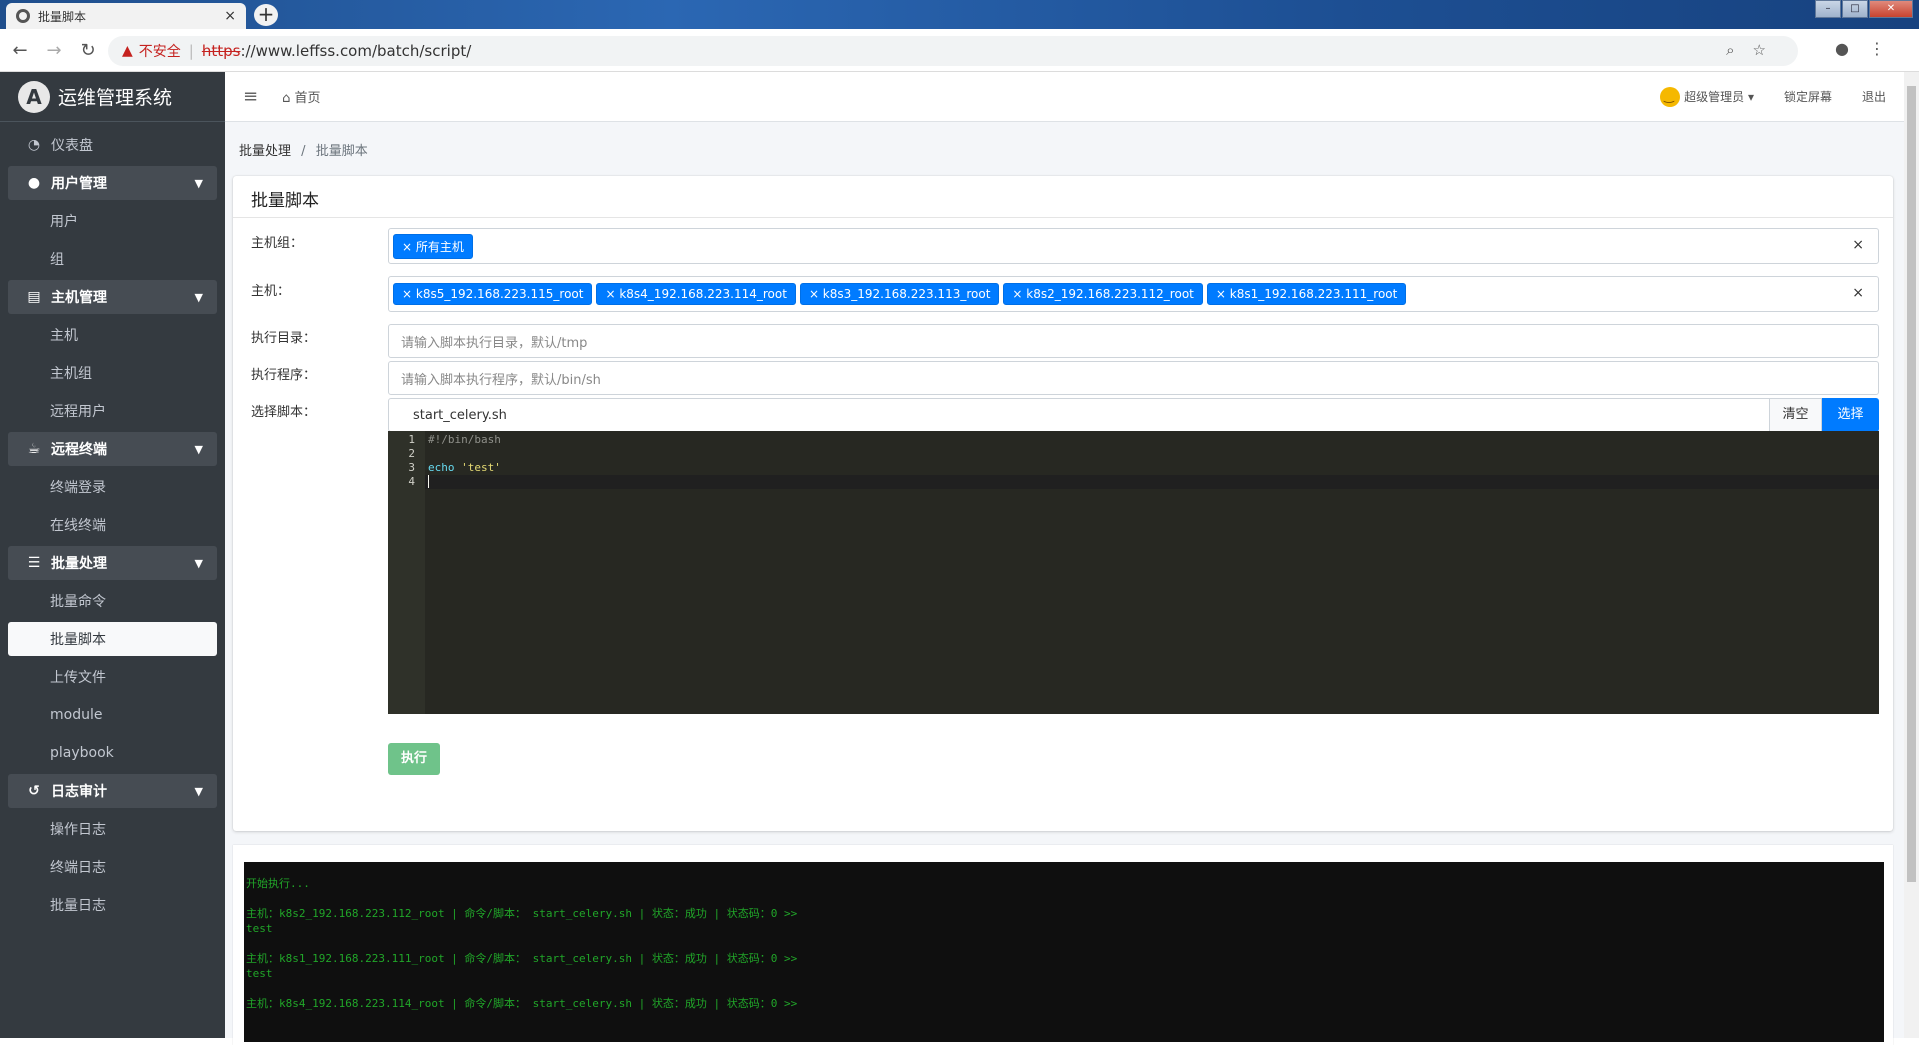 The width and height of the screenshot is (1919, 1045). I want to click on warning-icon: ▲, so click(127, 51).